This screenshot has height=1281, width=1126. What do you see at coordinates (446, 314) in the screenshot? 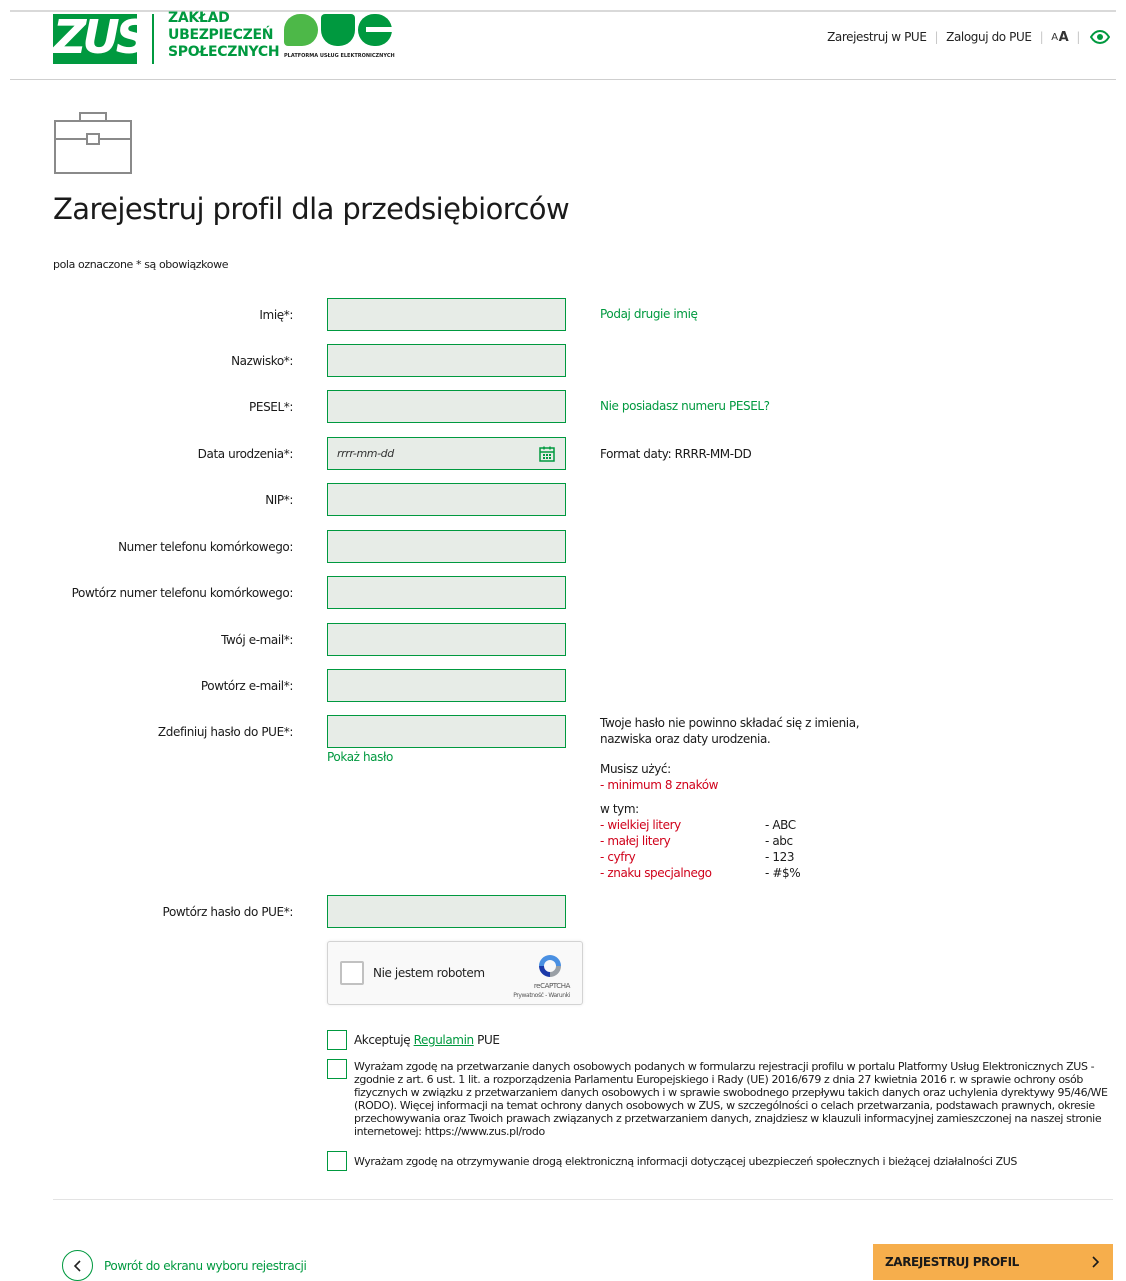
I see `first-name-field` at bounding box center [446, 314].